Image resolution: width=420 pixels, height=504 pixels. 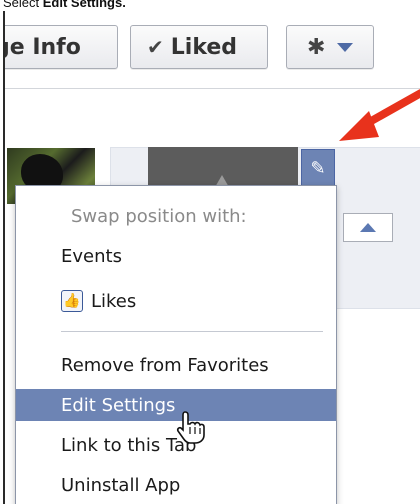 I want to click on chevron-down-icon, so click(x=345, y=47).